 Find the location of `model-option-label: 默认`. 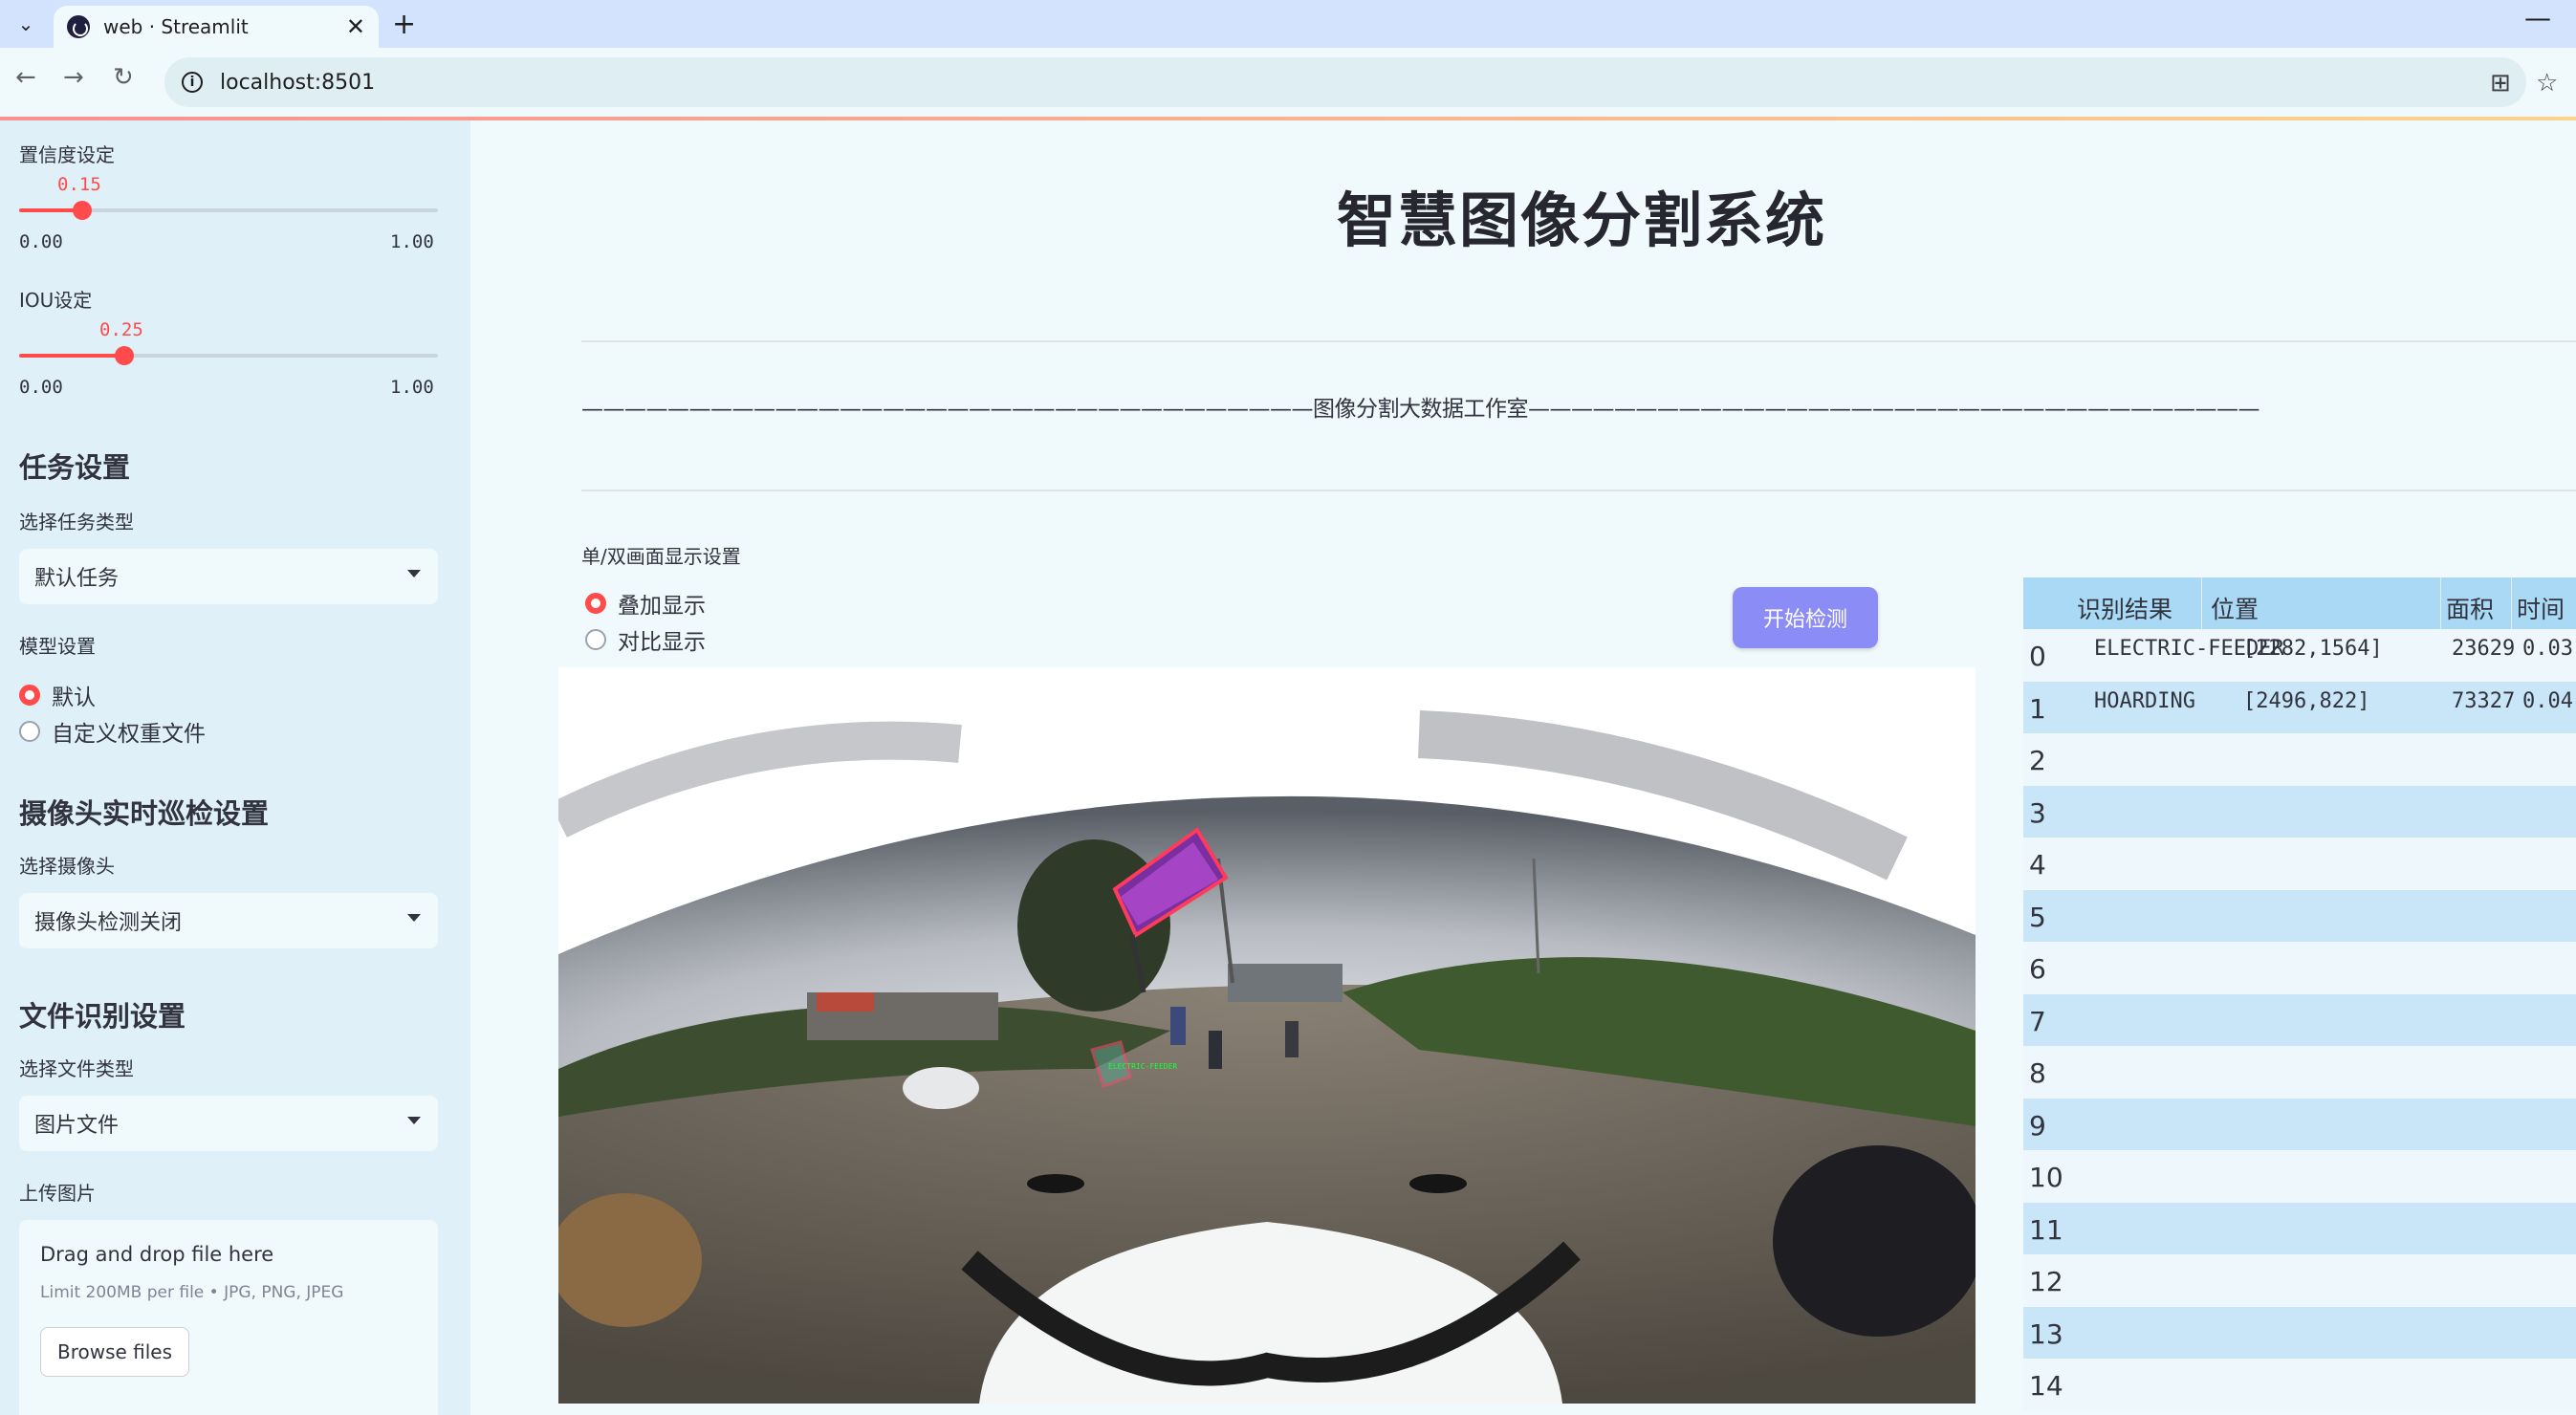

model-option-label: 默认 is located at coordinates (74, 698).